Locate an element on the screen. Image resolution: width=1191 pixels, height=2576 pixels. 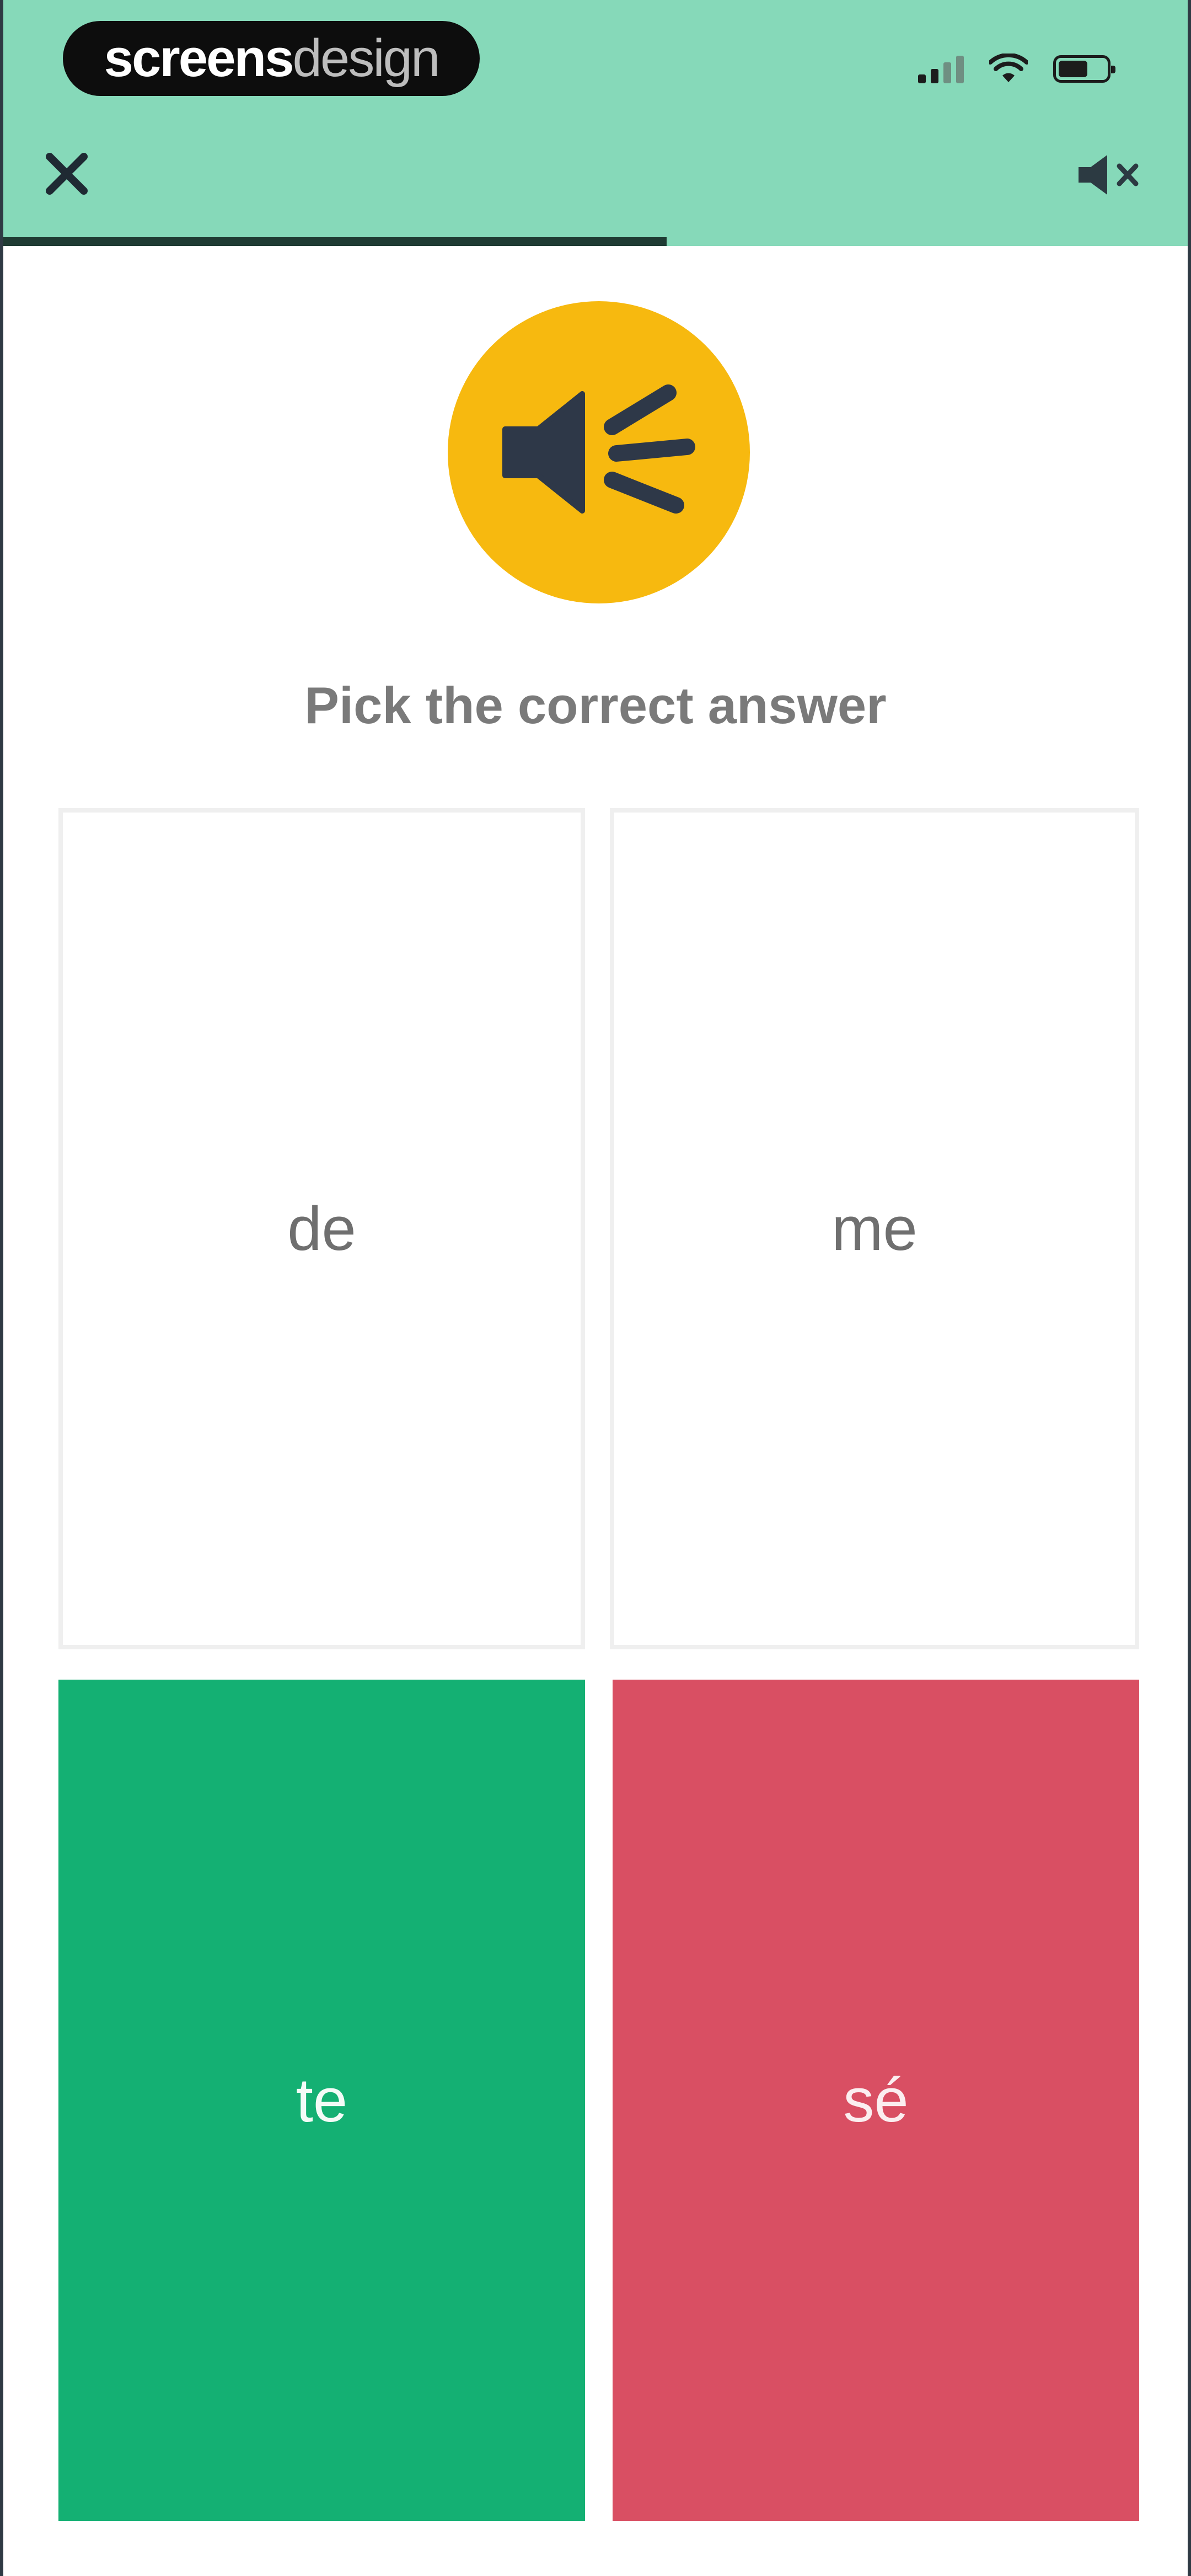
watermark-light-text: design is located at coordinates (366, 58).